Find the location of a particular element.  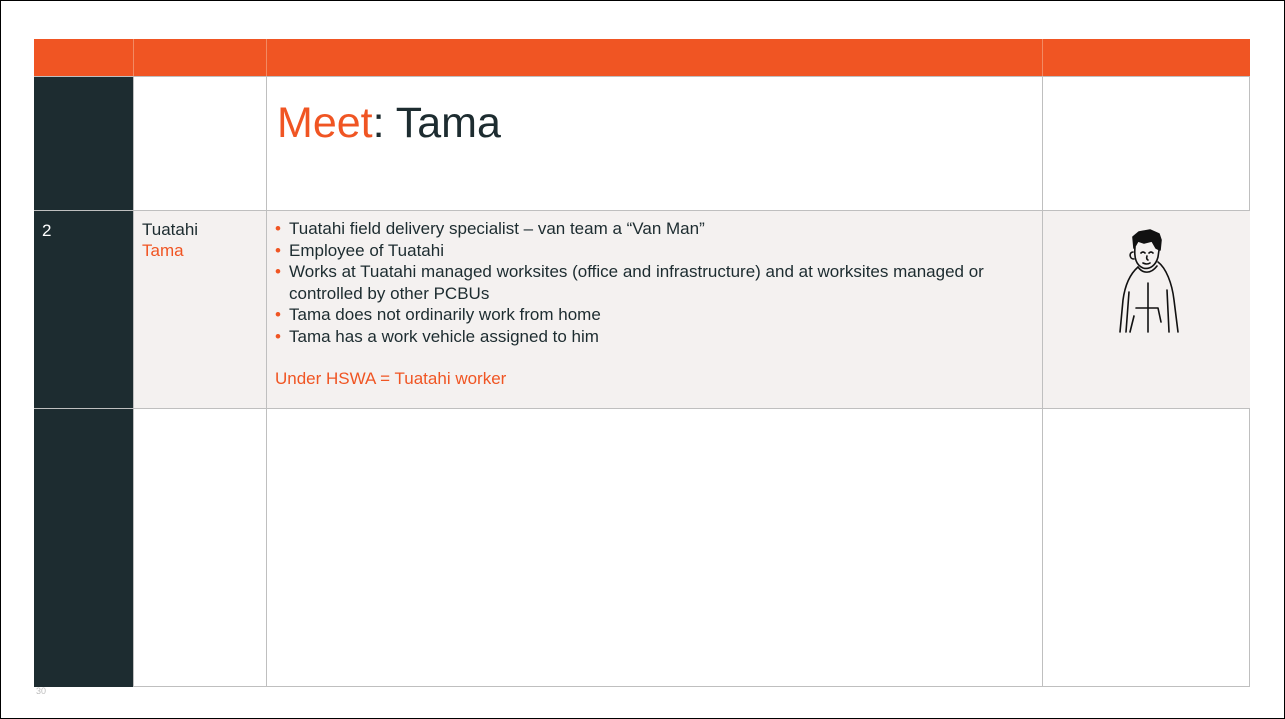

person-hoodie-icon is located at coordinates (1148, 281).